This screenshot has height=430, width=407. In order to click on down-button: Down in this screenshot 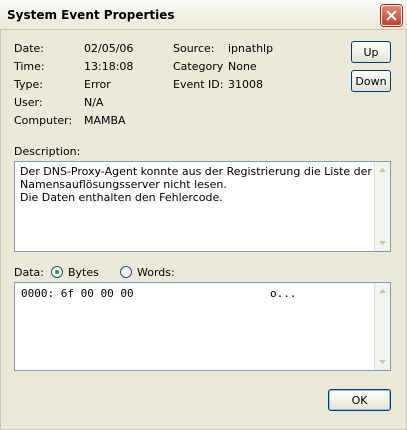, I will do `click(371, 81)`.